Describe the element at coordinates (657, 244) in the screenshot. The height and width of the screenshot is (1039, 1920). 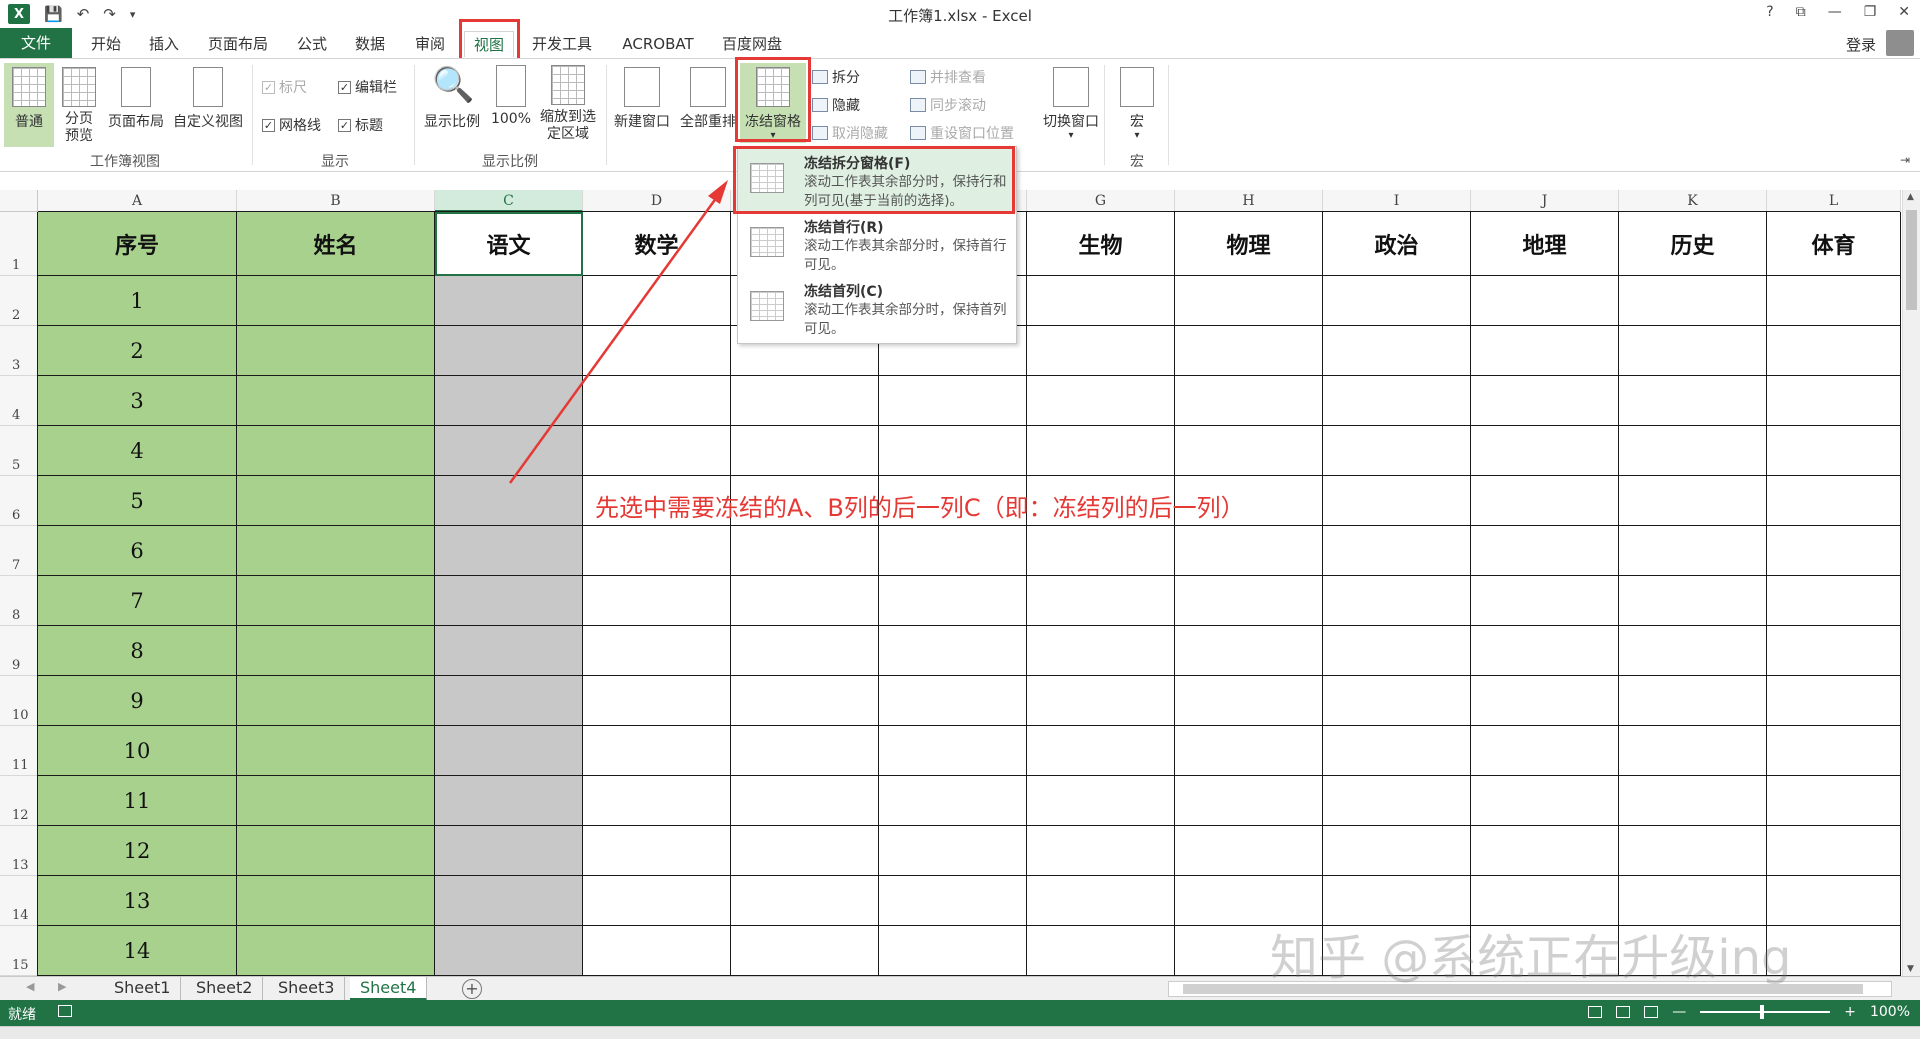
I see `table-header-cell: 数学` at that location.